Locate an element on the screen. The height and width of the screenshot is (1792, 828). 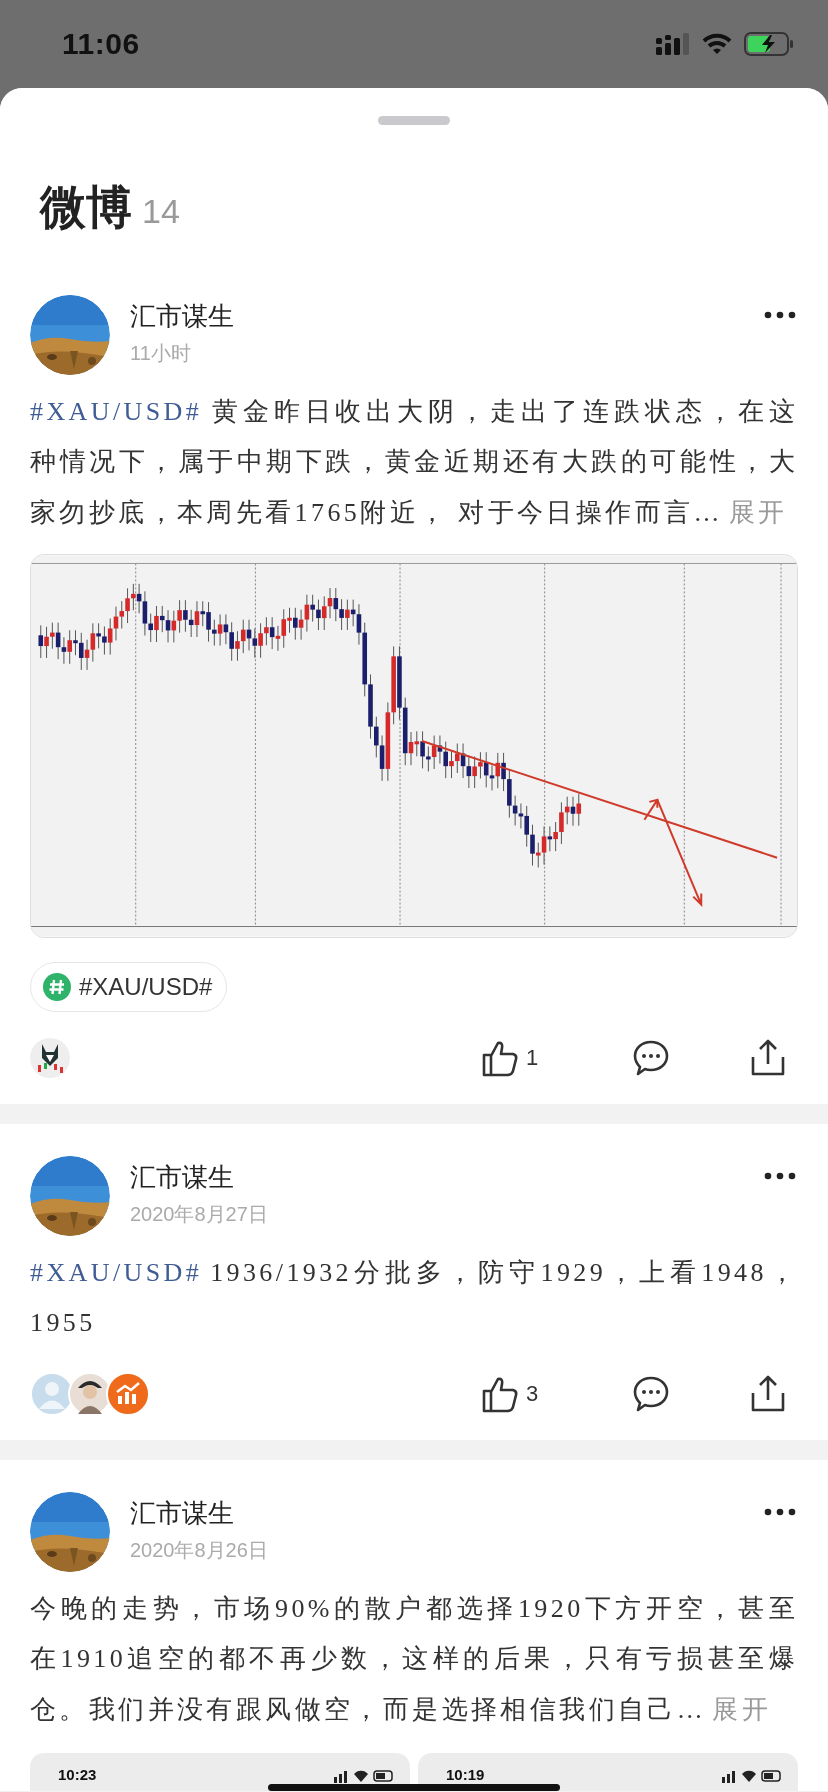
like-button: 3 is located at coordinates (524, 1394).